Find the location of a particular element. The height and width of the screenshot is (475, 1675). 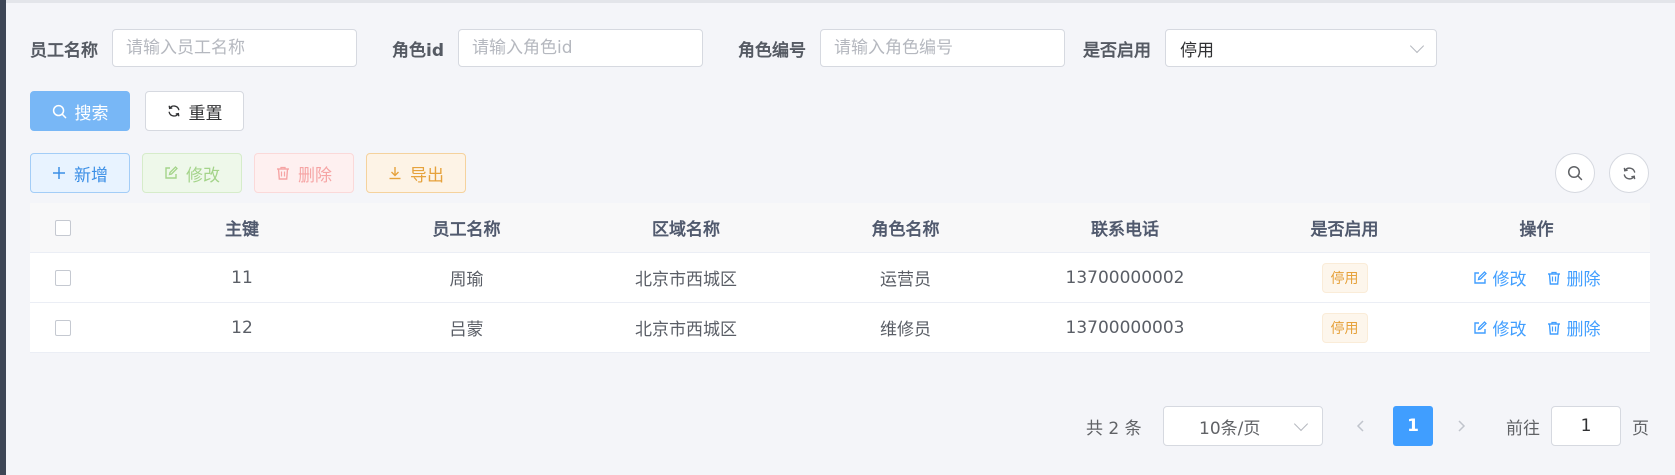

reset-button: 重置 is located at coordinates (194, 111).